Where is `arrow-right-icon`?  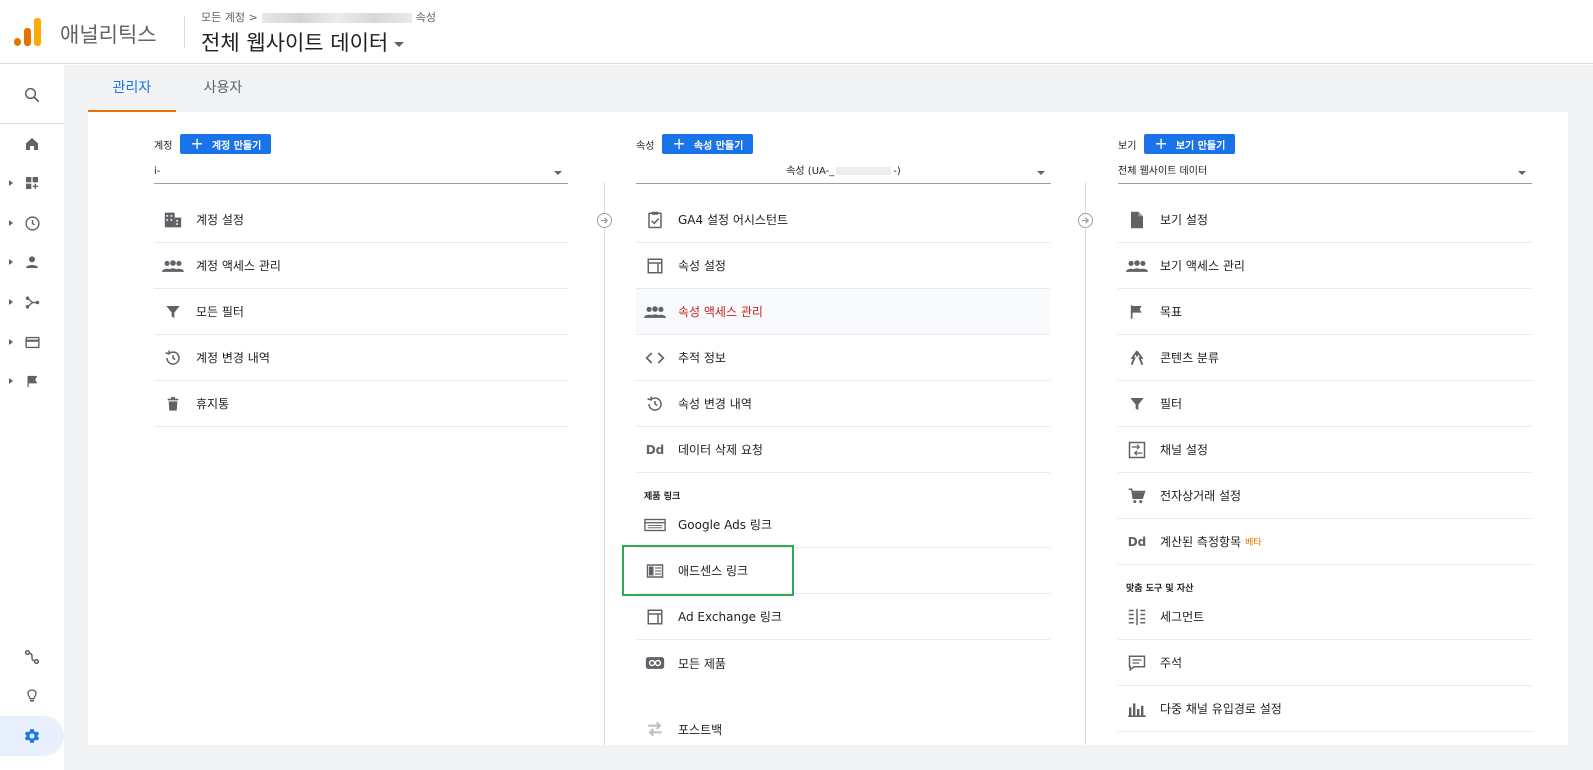 arrow-right-icon is located at coordinates (604, 220).